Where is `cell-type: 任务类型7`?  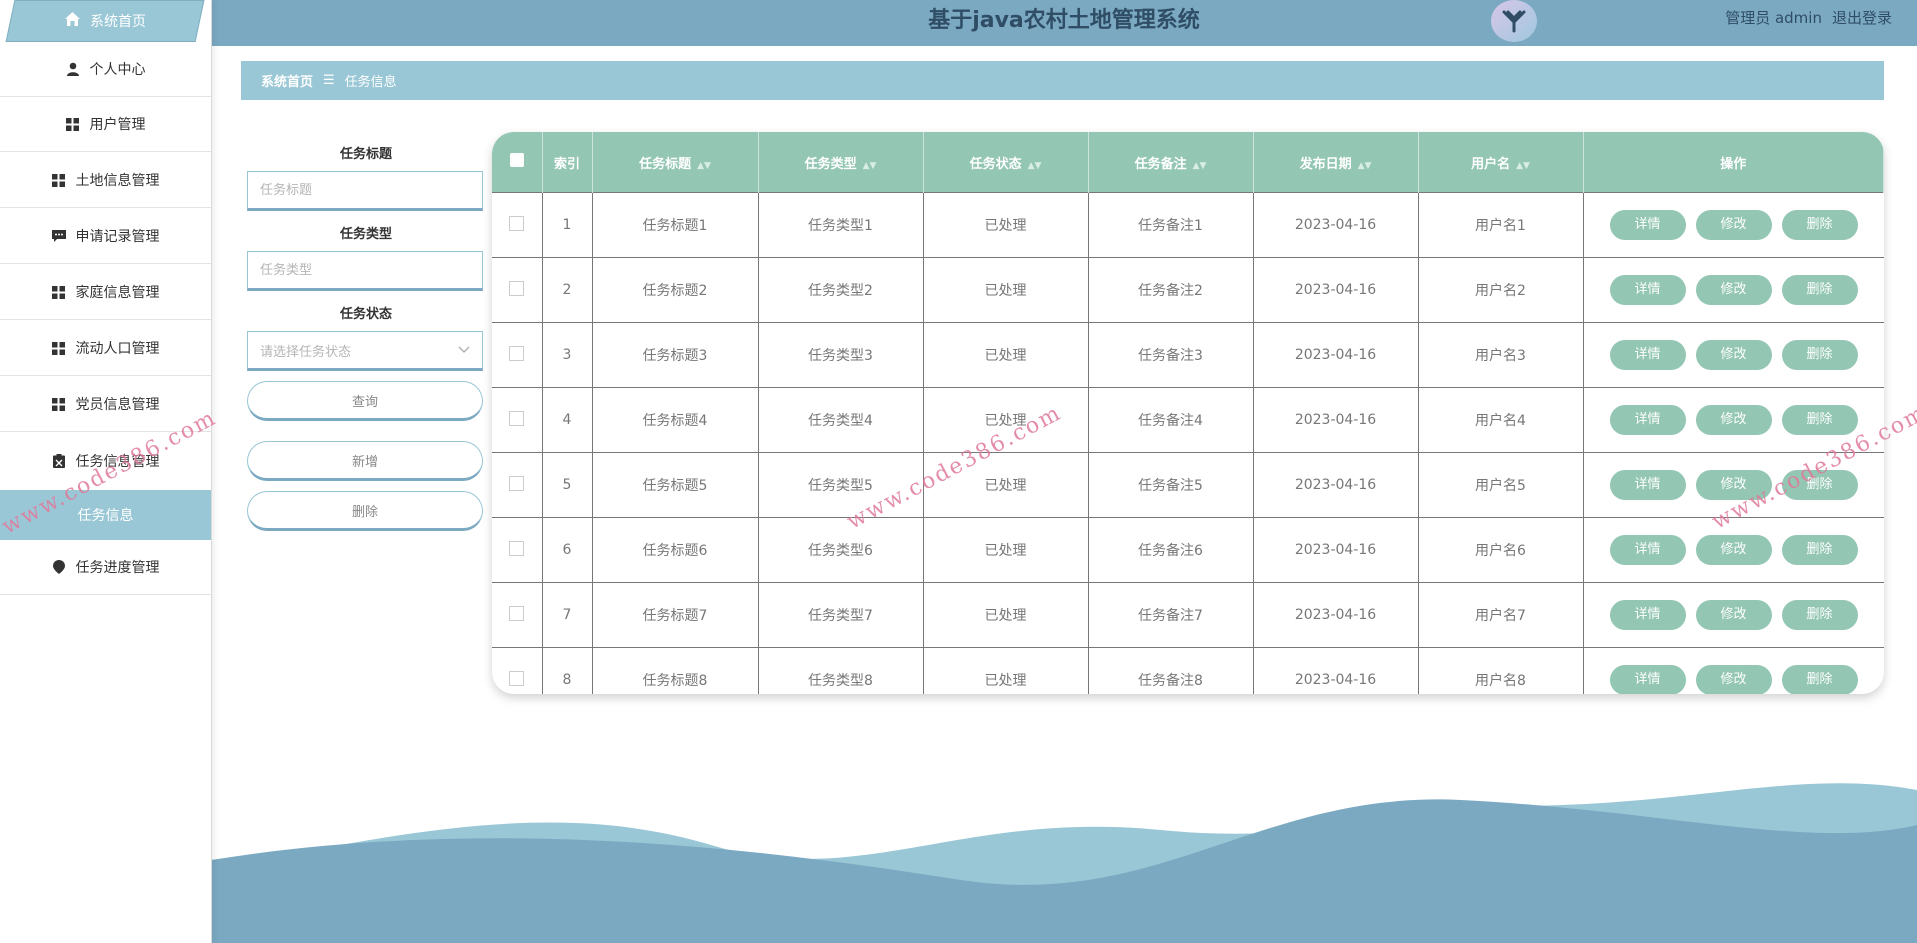
cell-type: 任务类型7 is located at coordinates (841, 615).